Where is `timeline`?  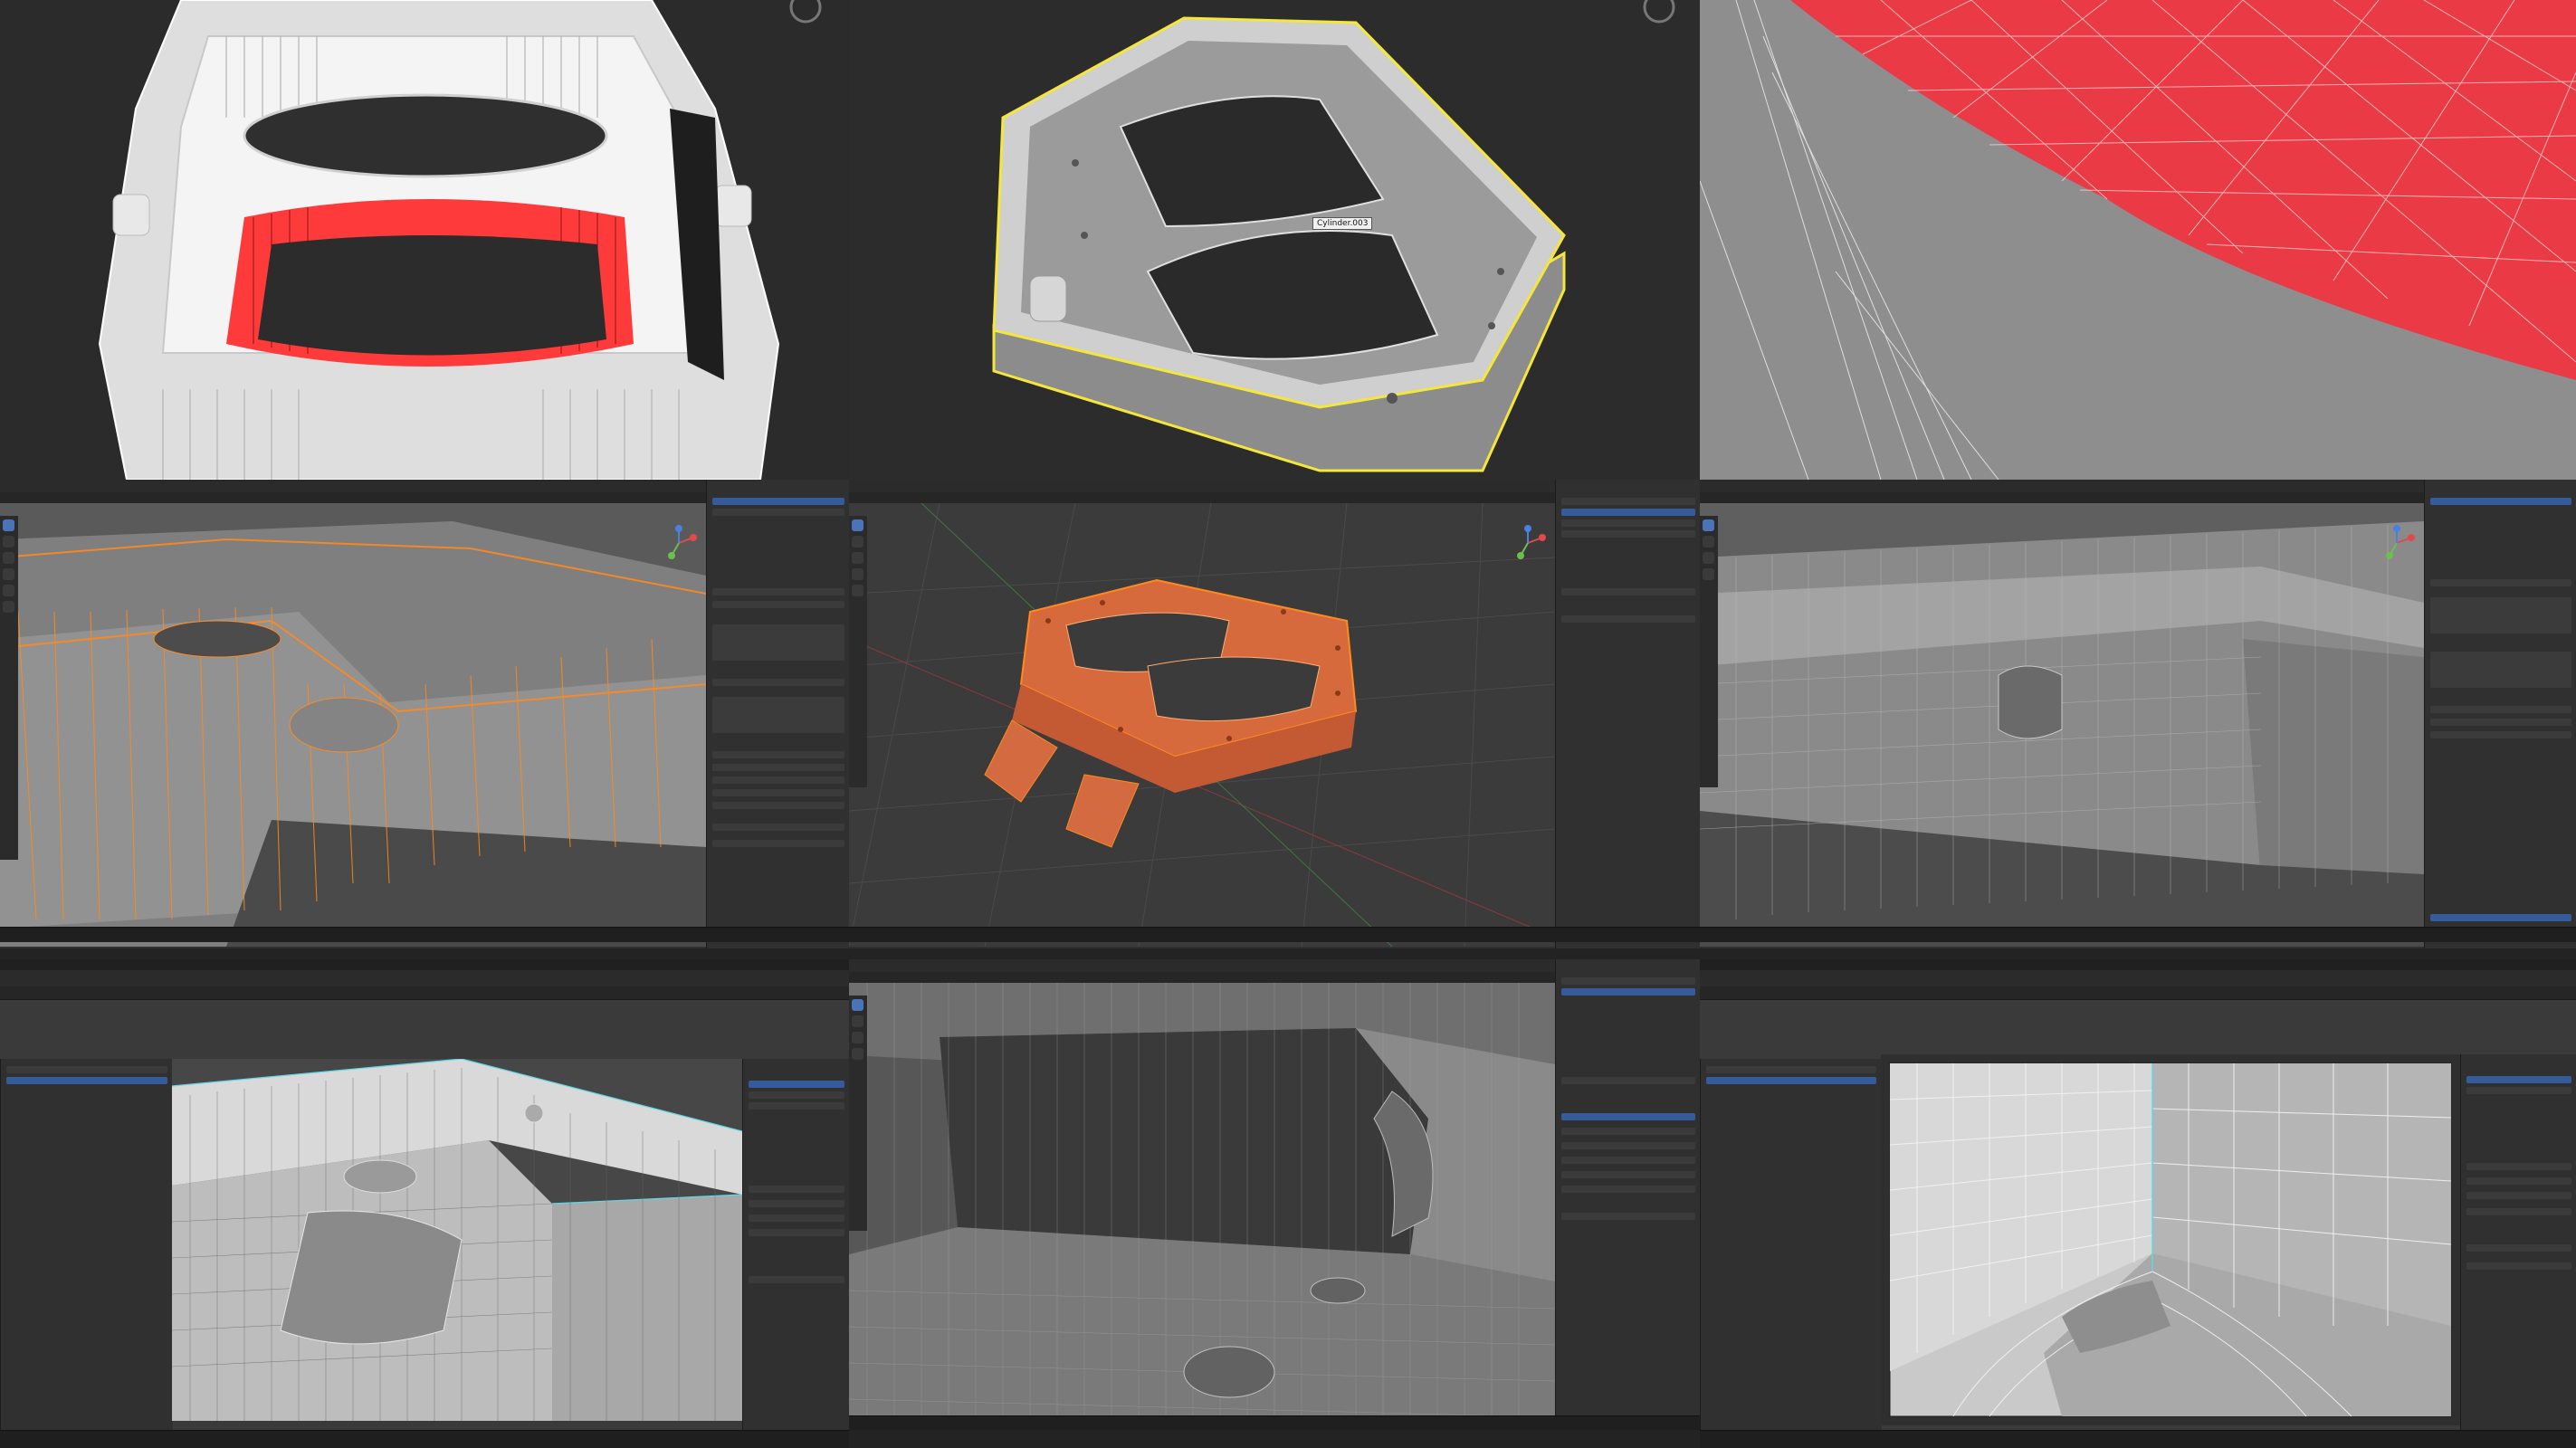 timeline is located at coordinates (424, 934).